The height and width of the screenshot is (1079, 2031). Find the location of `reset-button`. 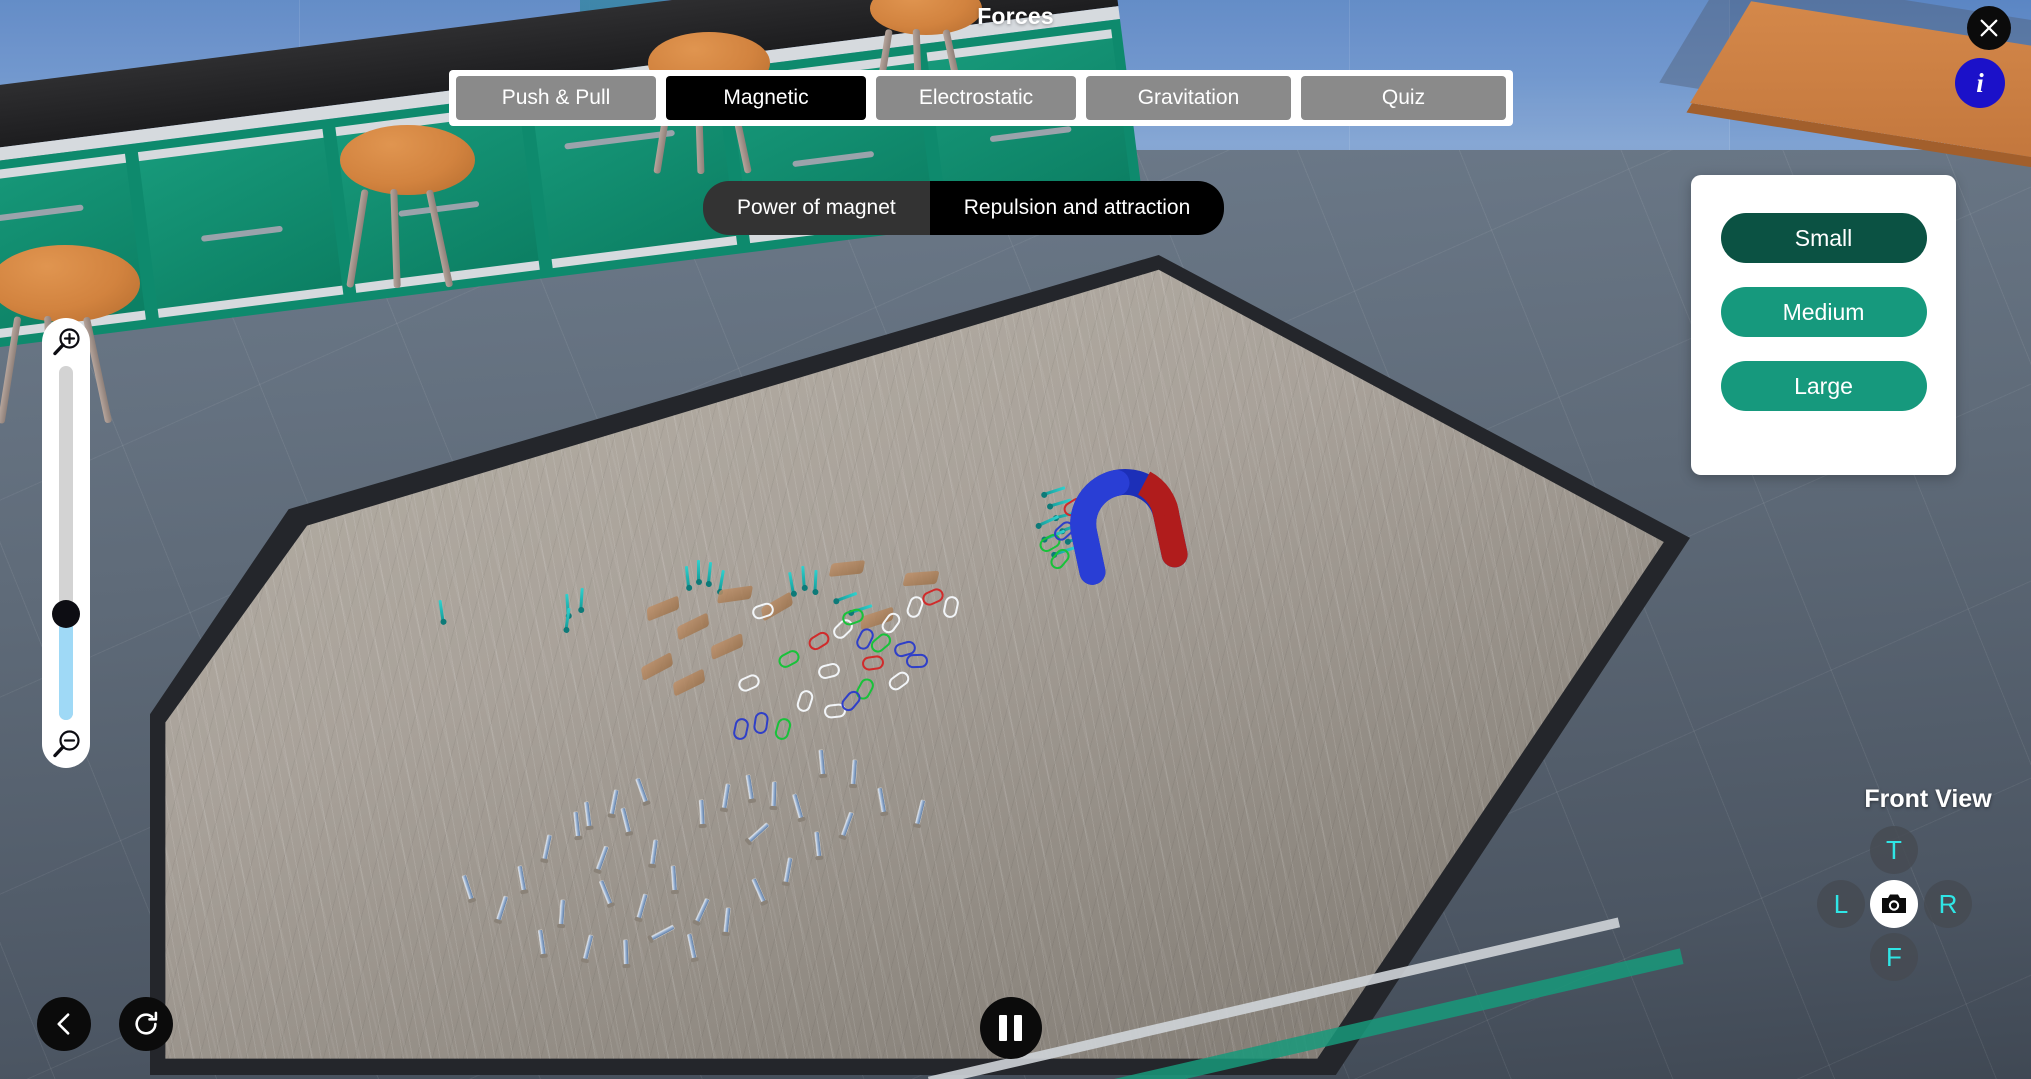

reset-button is located at coordinates (146, 1024).